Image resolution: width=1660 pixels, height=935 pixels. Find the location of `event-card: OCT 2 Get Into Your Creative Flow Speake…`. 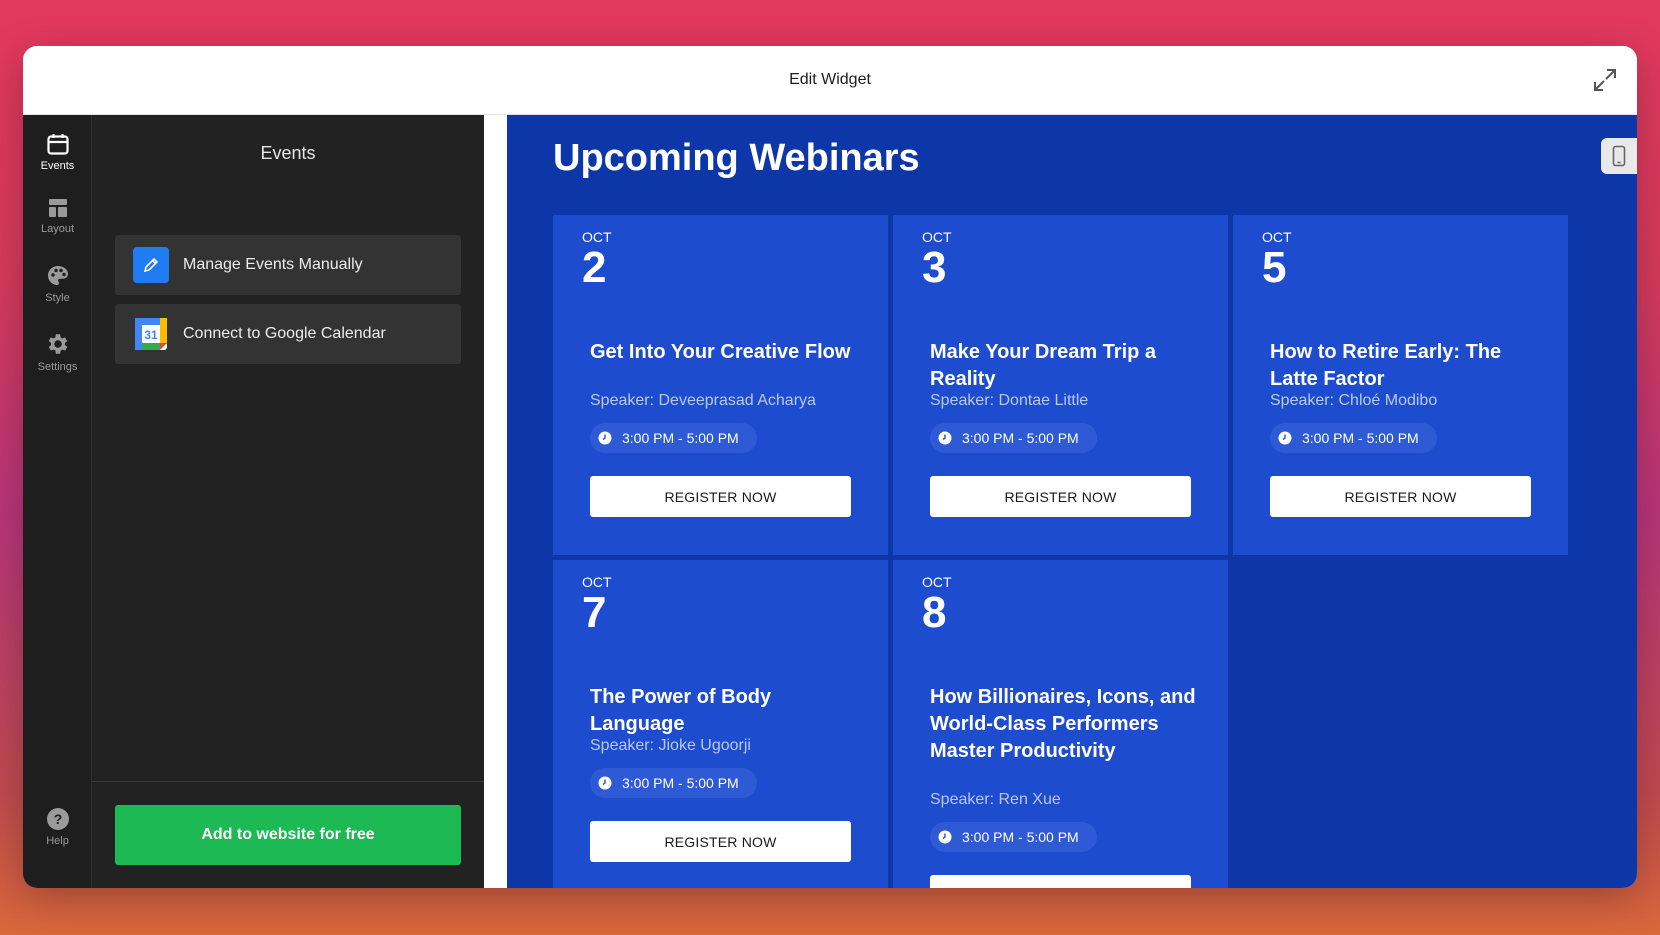

event-card: OCT 2 Get Into Your Creative Flow Speake… is located at coordinates (720, 385).